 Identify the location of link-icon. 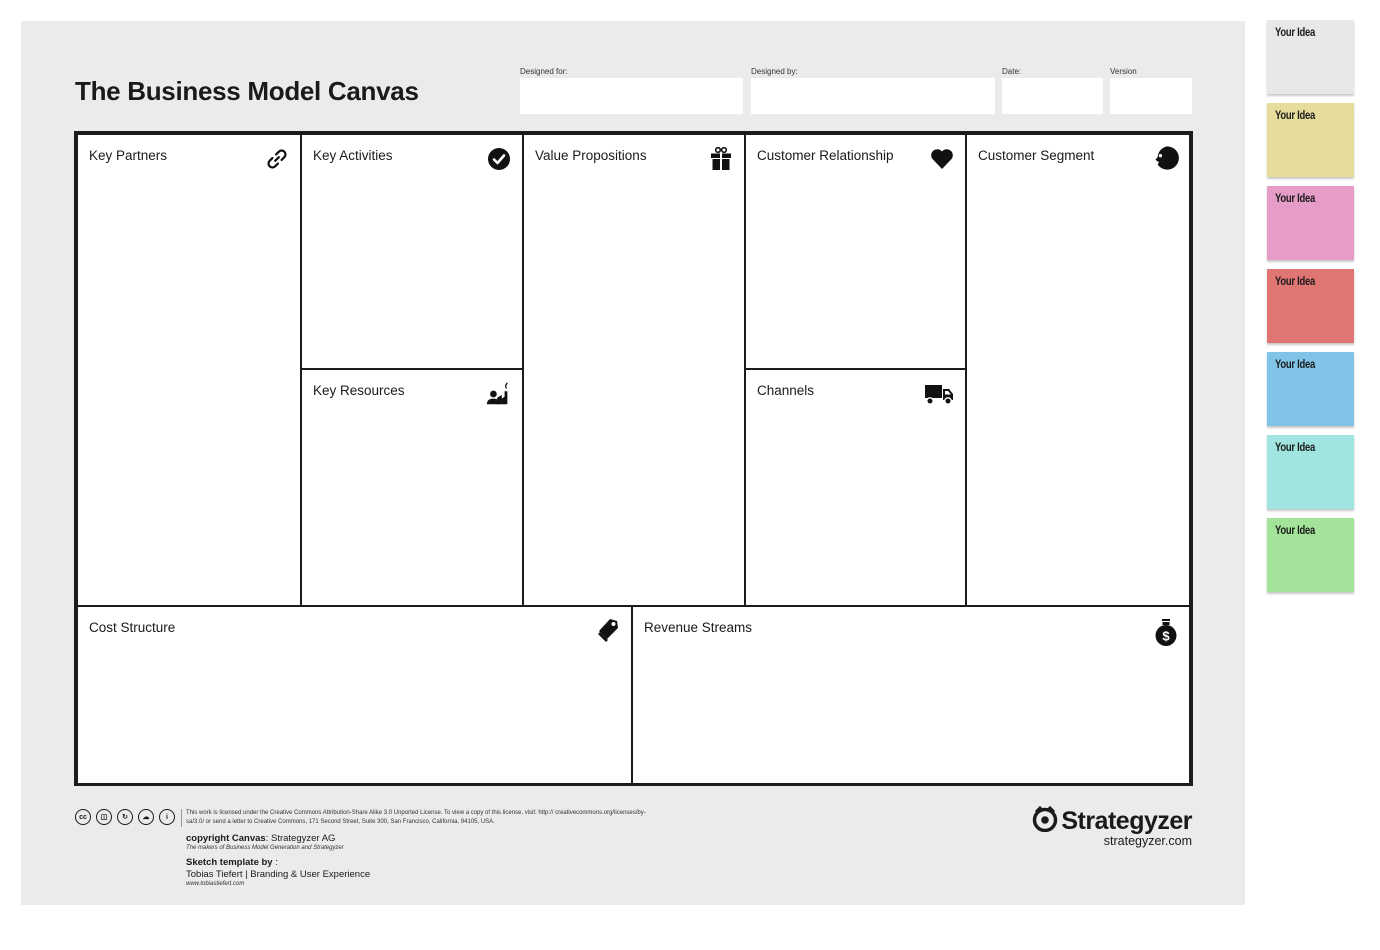
(277, 159).